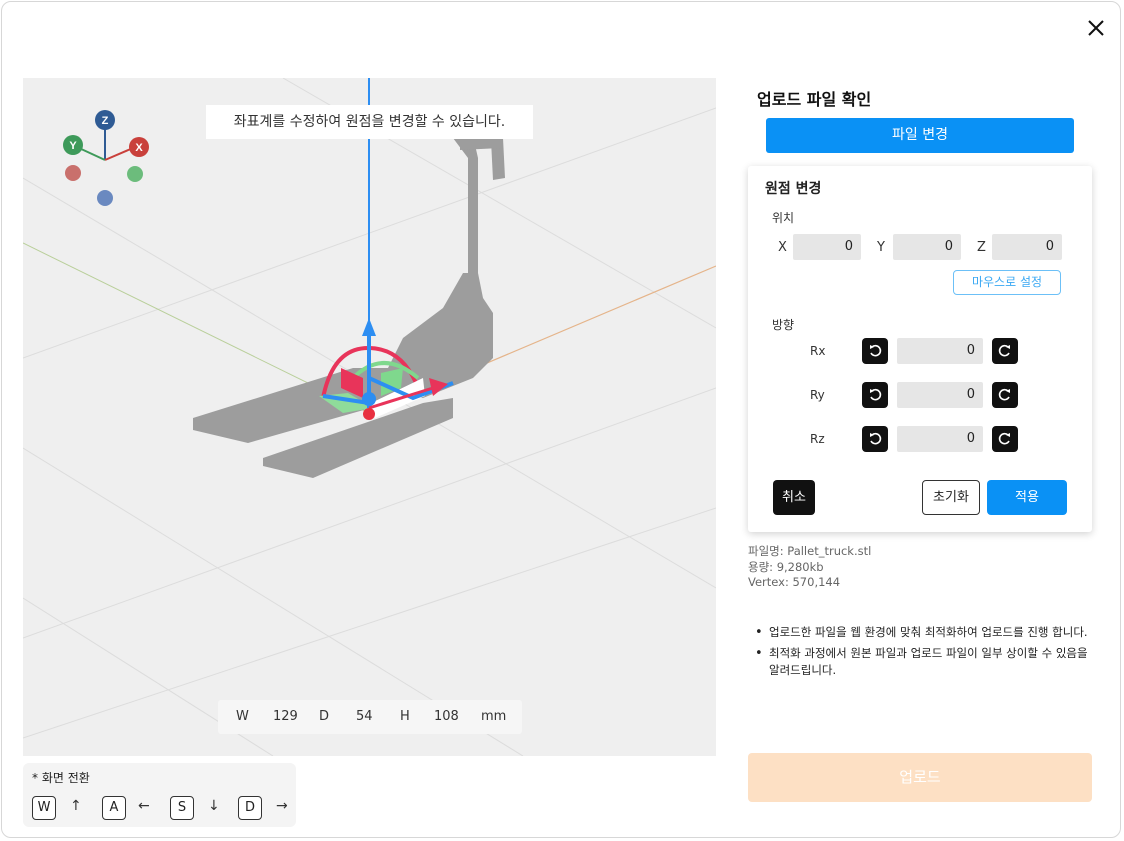 This screenshot has width=1124, height=841. I want to click on rx-rotate-cw-icon, so click(1005, 351).